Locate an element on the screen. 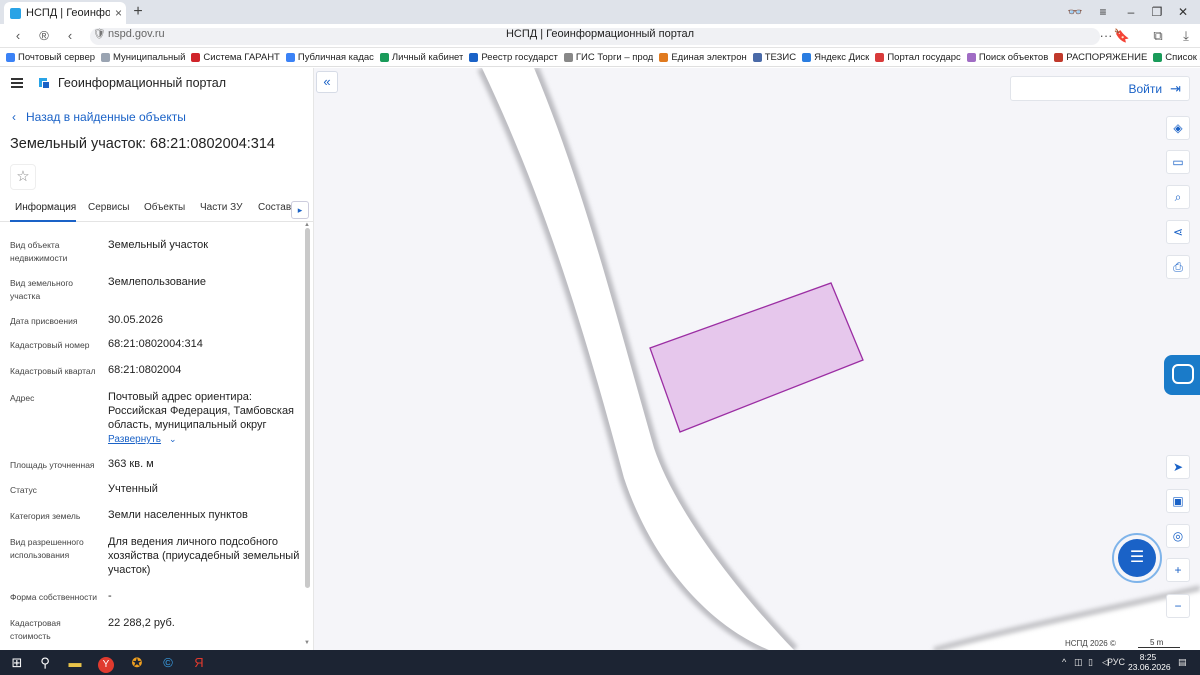 This screenshot has width=1200, height=675. bookmark-label: Поиск объектов is located at coordinates (1013, 57).